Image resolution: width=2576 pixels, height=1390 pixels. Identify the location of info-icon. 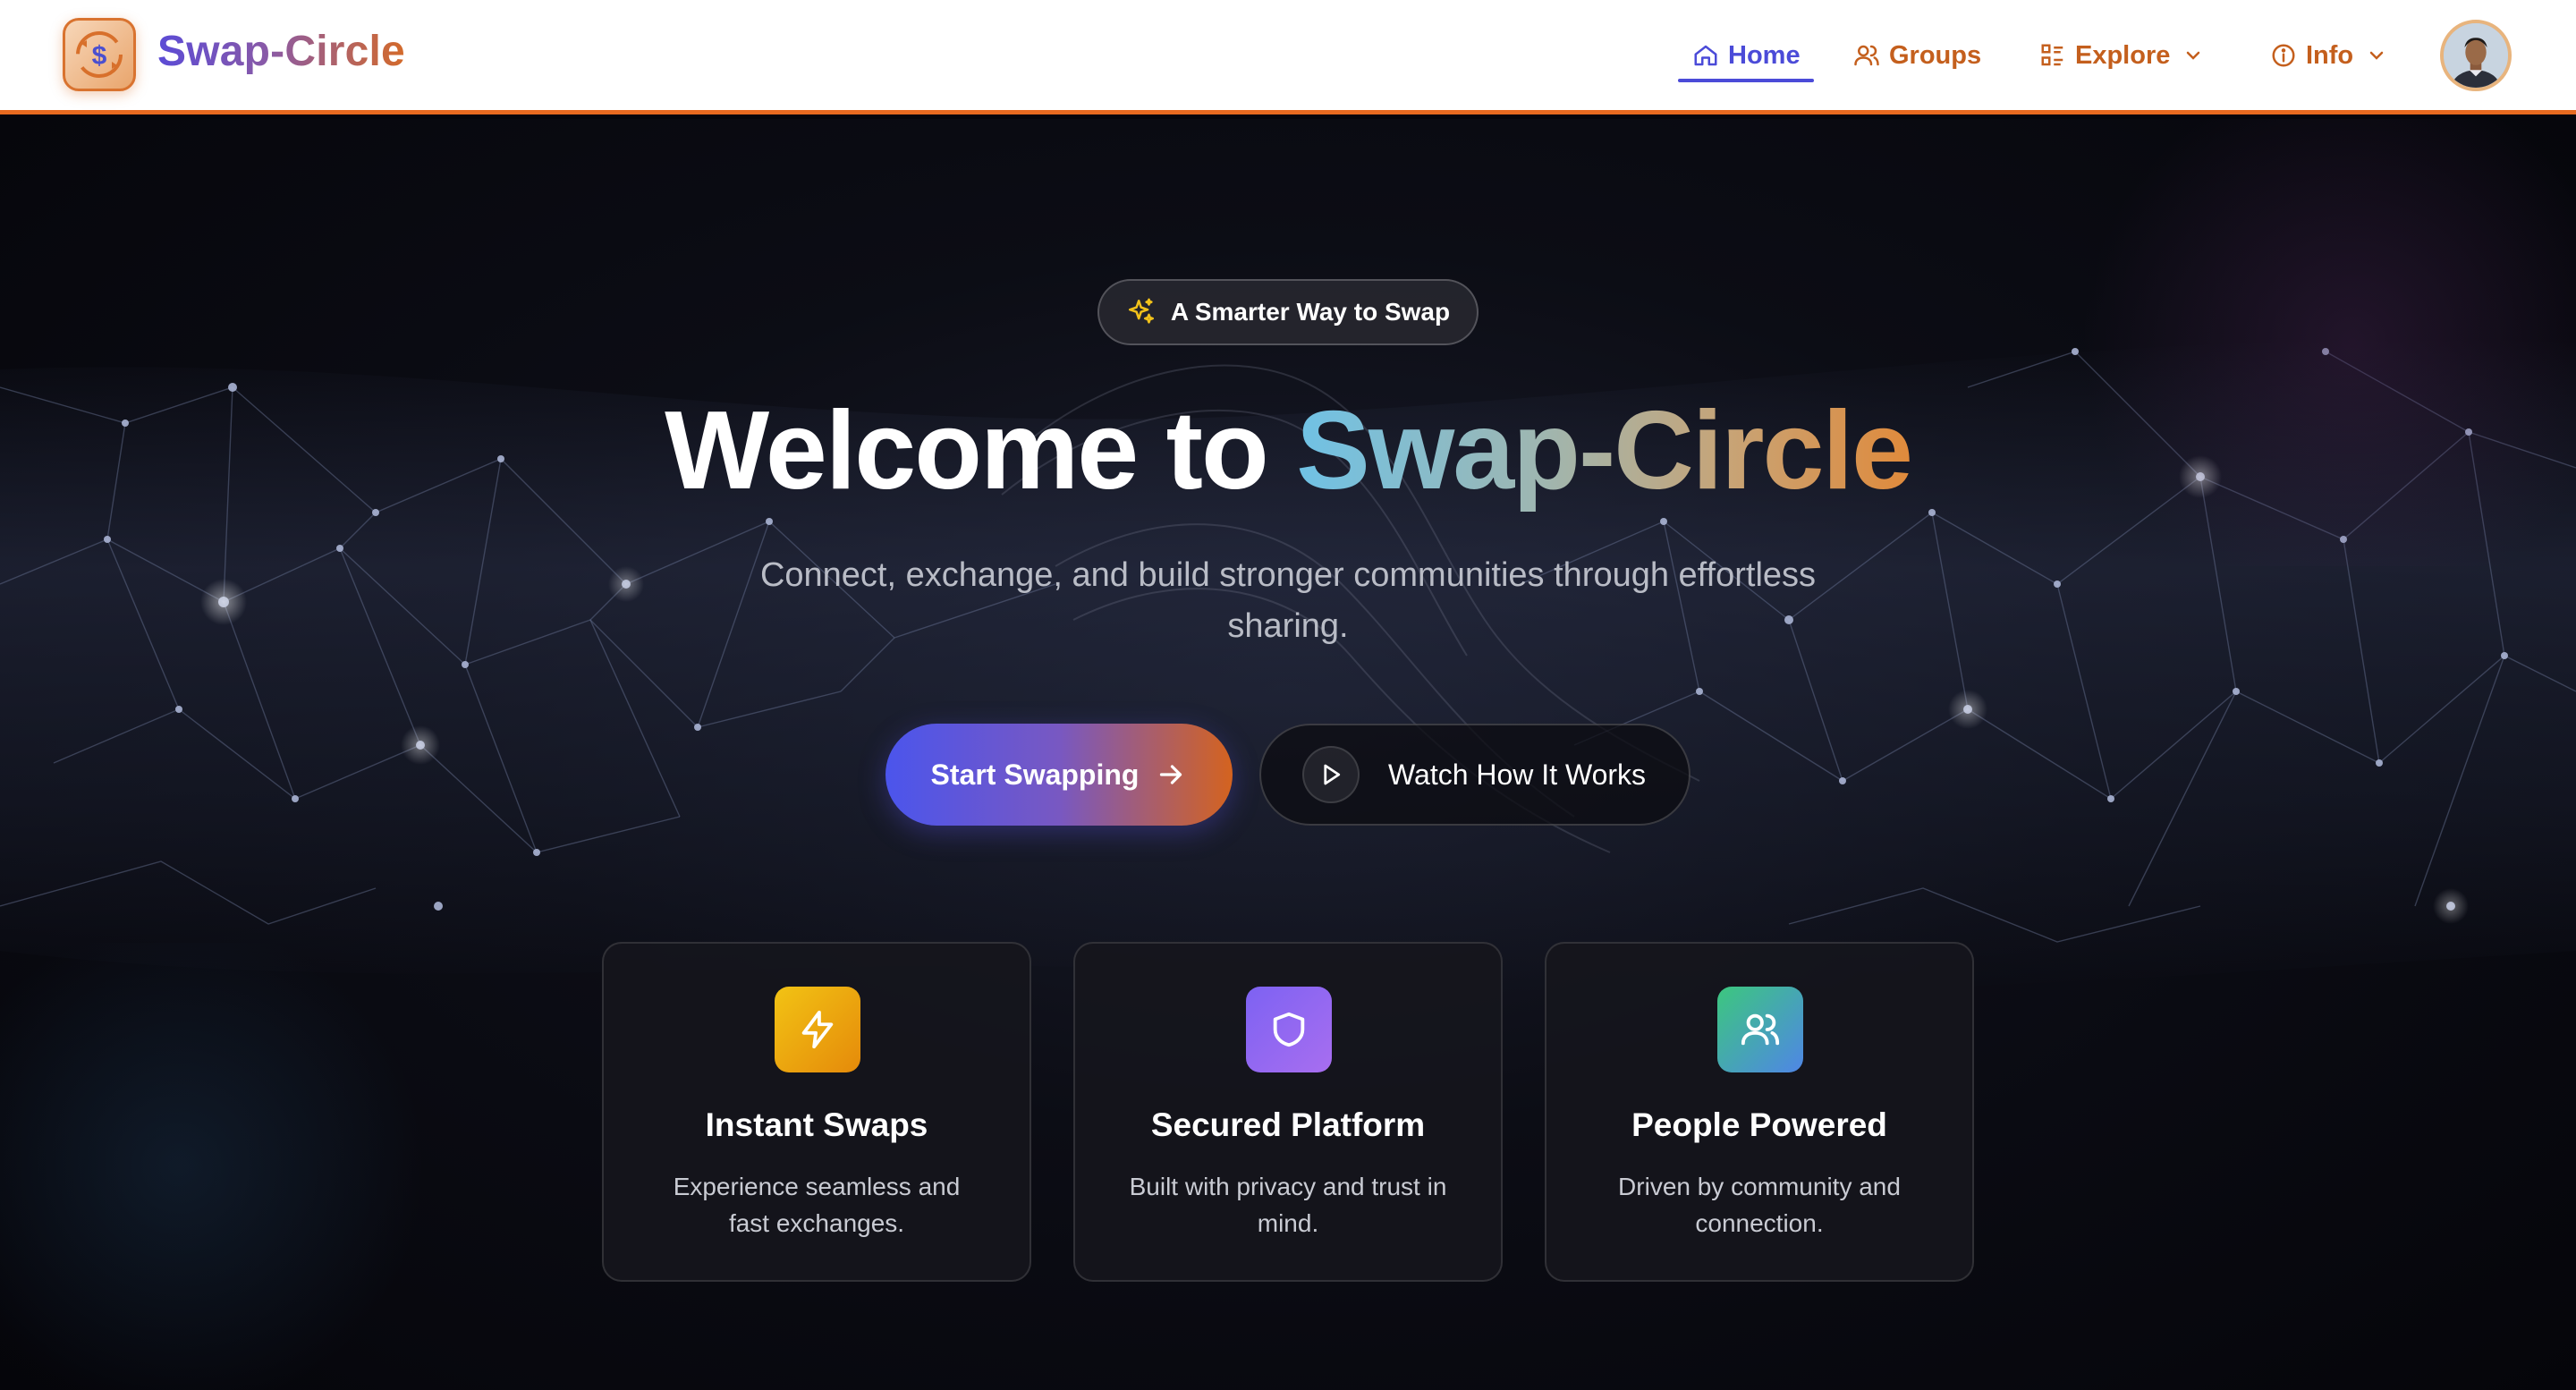
(2283, 55).